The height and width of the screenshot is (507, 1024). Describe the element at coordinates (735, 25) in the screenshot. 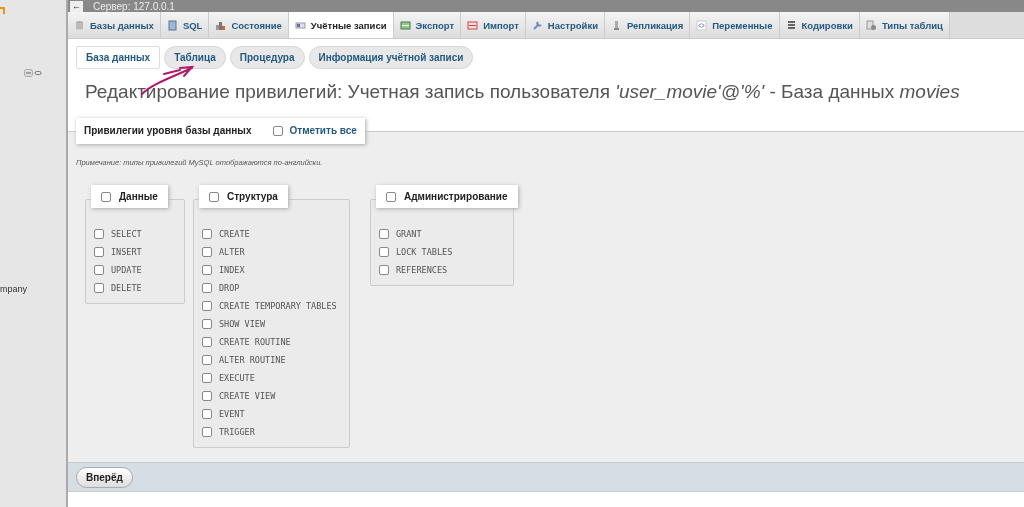

I see `tab: Переменные` at that location.